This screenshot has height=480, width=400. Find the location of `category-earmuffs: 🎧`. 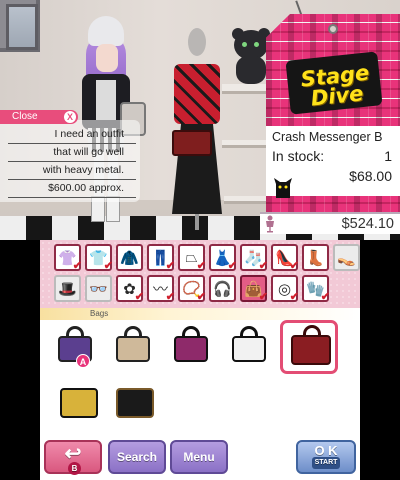

category-earmuffs: 🎧 is located at coordinates (222, 288).